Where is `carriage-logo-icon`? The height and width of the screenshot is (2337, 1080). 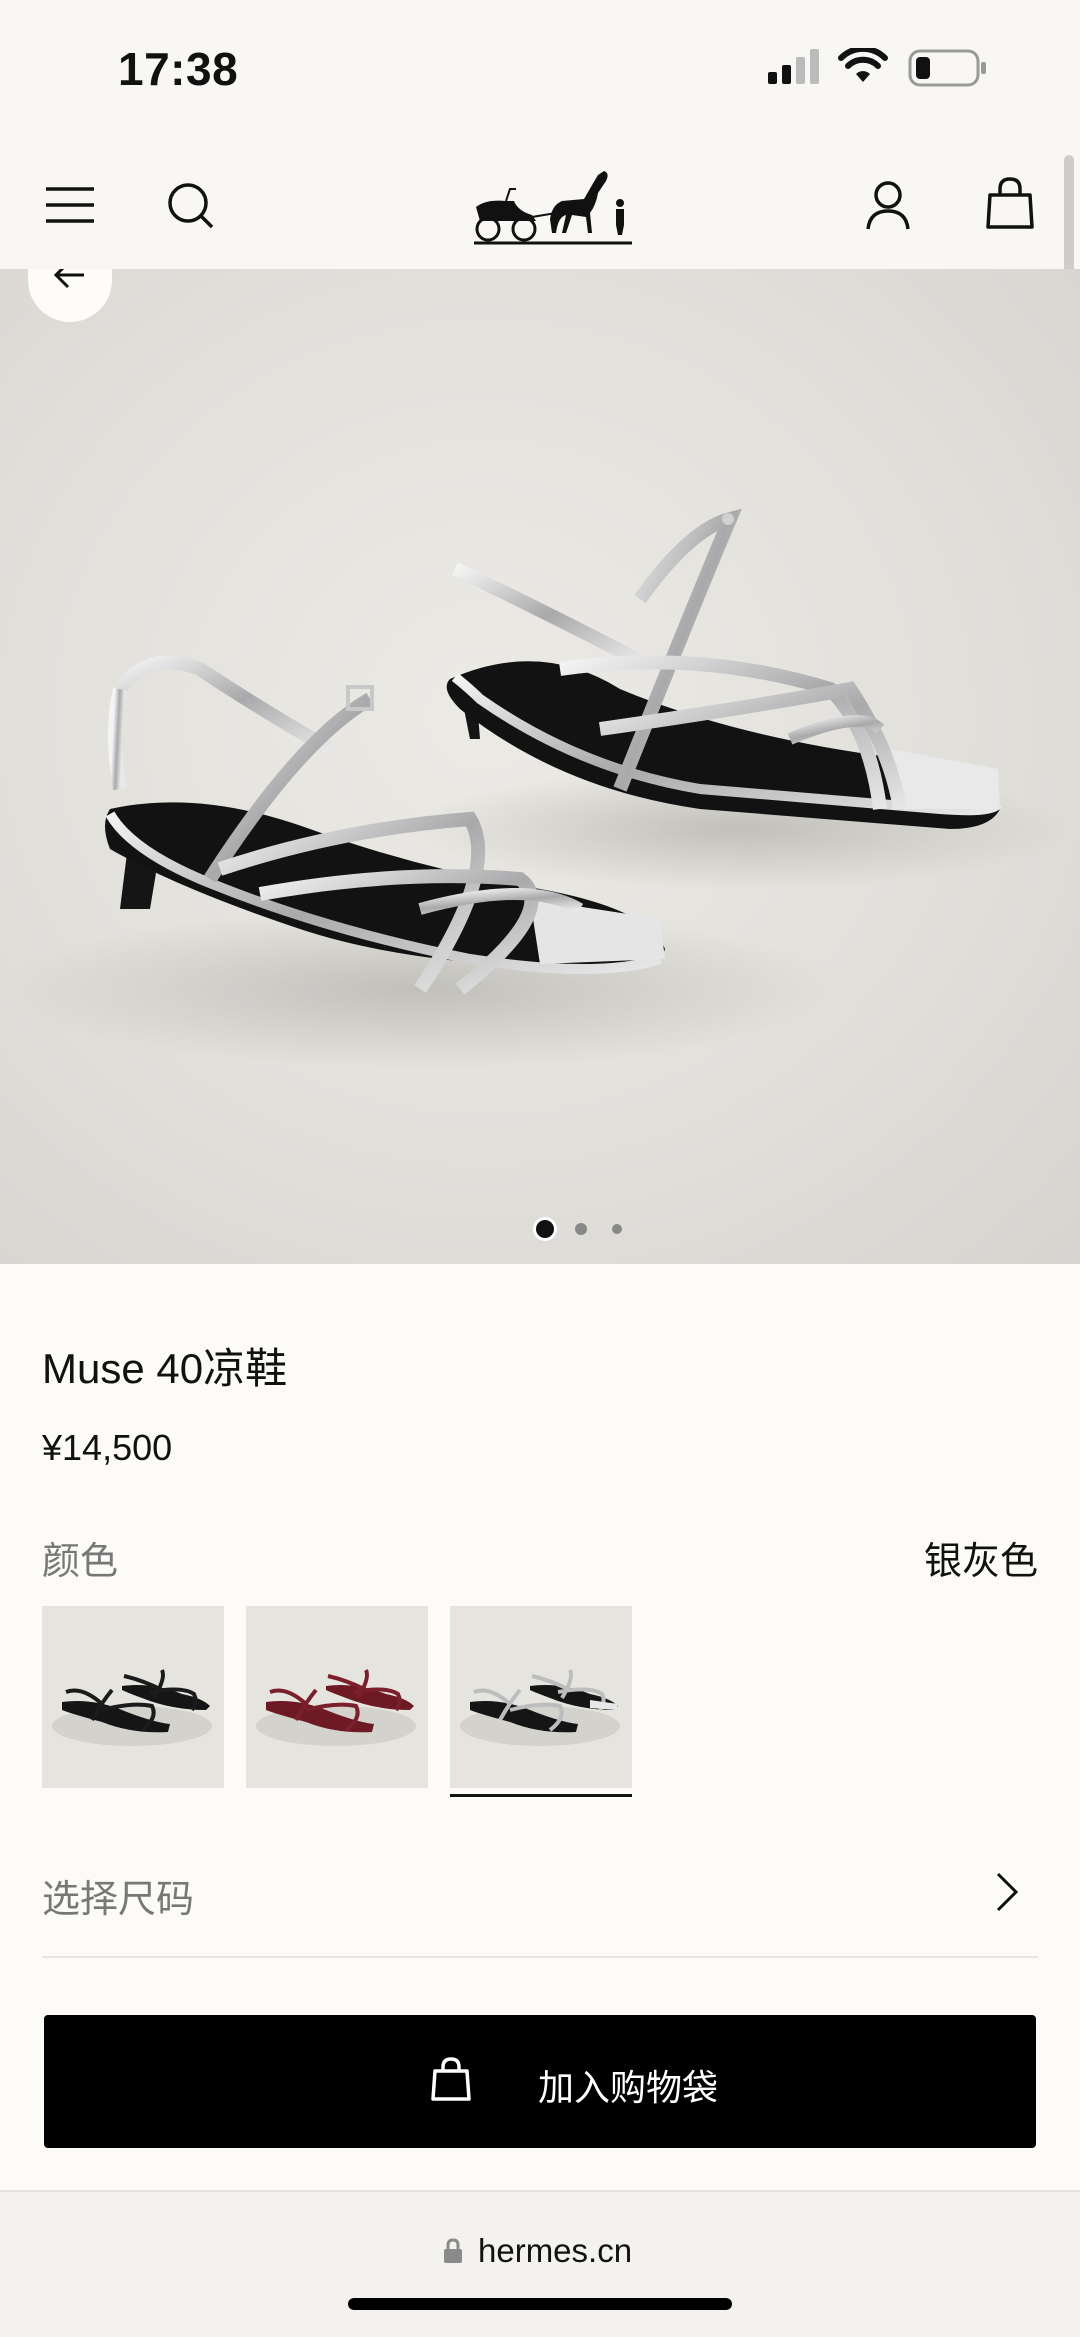
carriage-logo-icon is located at coordinates (553, 208).